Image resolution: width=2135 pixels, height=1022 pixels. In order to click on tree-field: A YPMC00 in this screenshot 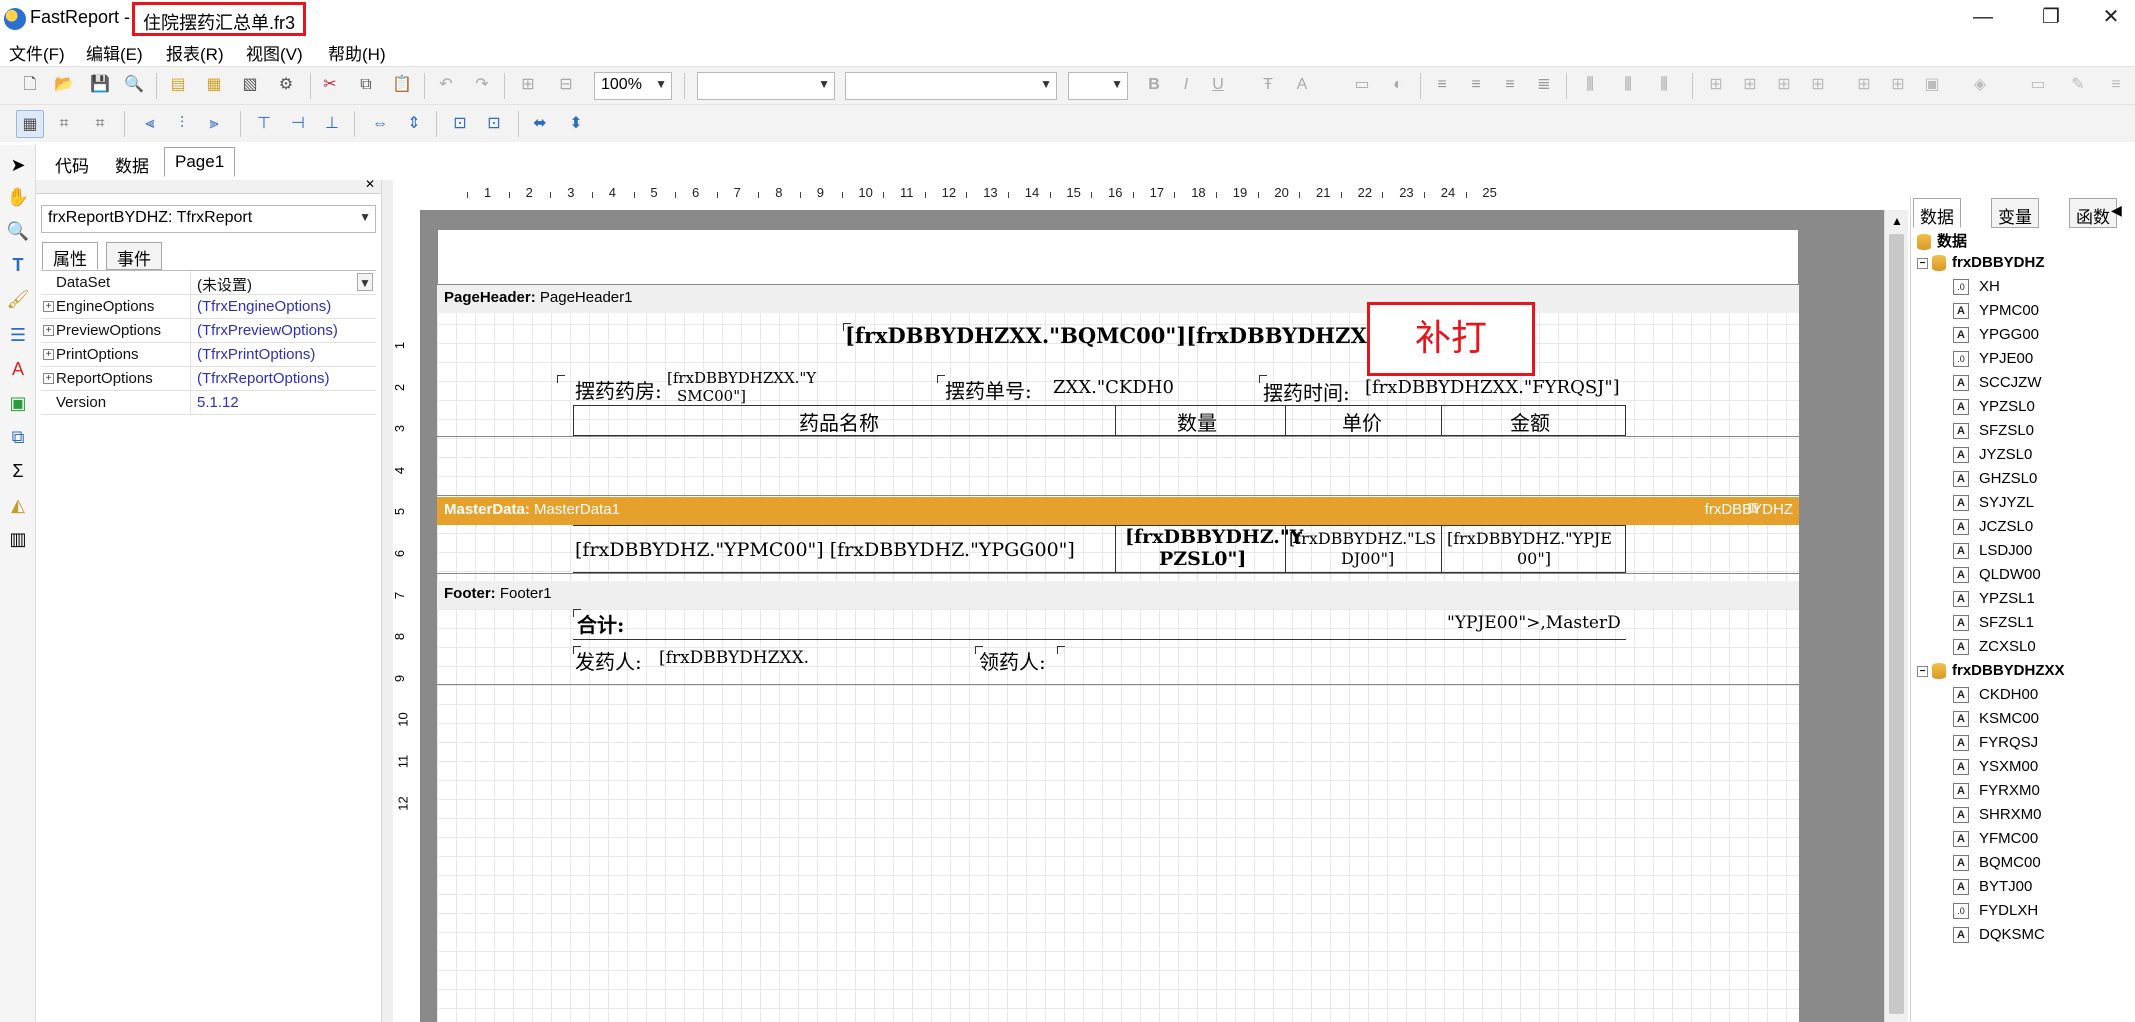, I will do `click(1996, 314)`.